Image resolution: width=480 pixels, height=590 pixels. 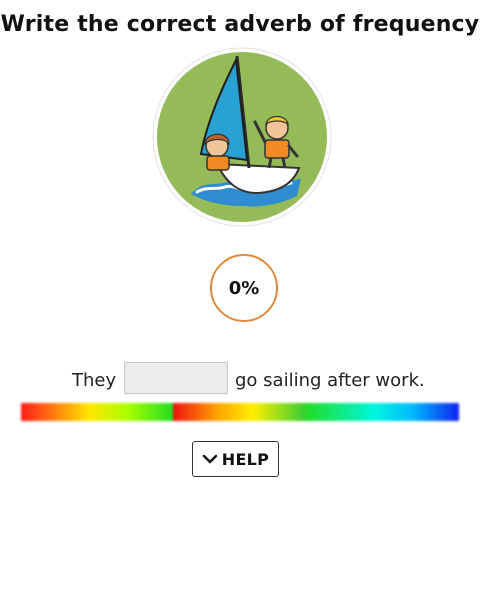 What do you see at coordinates (330, 380) in the screenshot?
I see `sentence-end-text: go sailing after work.` at bounding box center [330, 380].